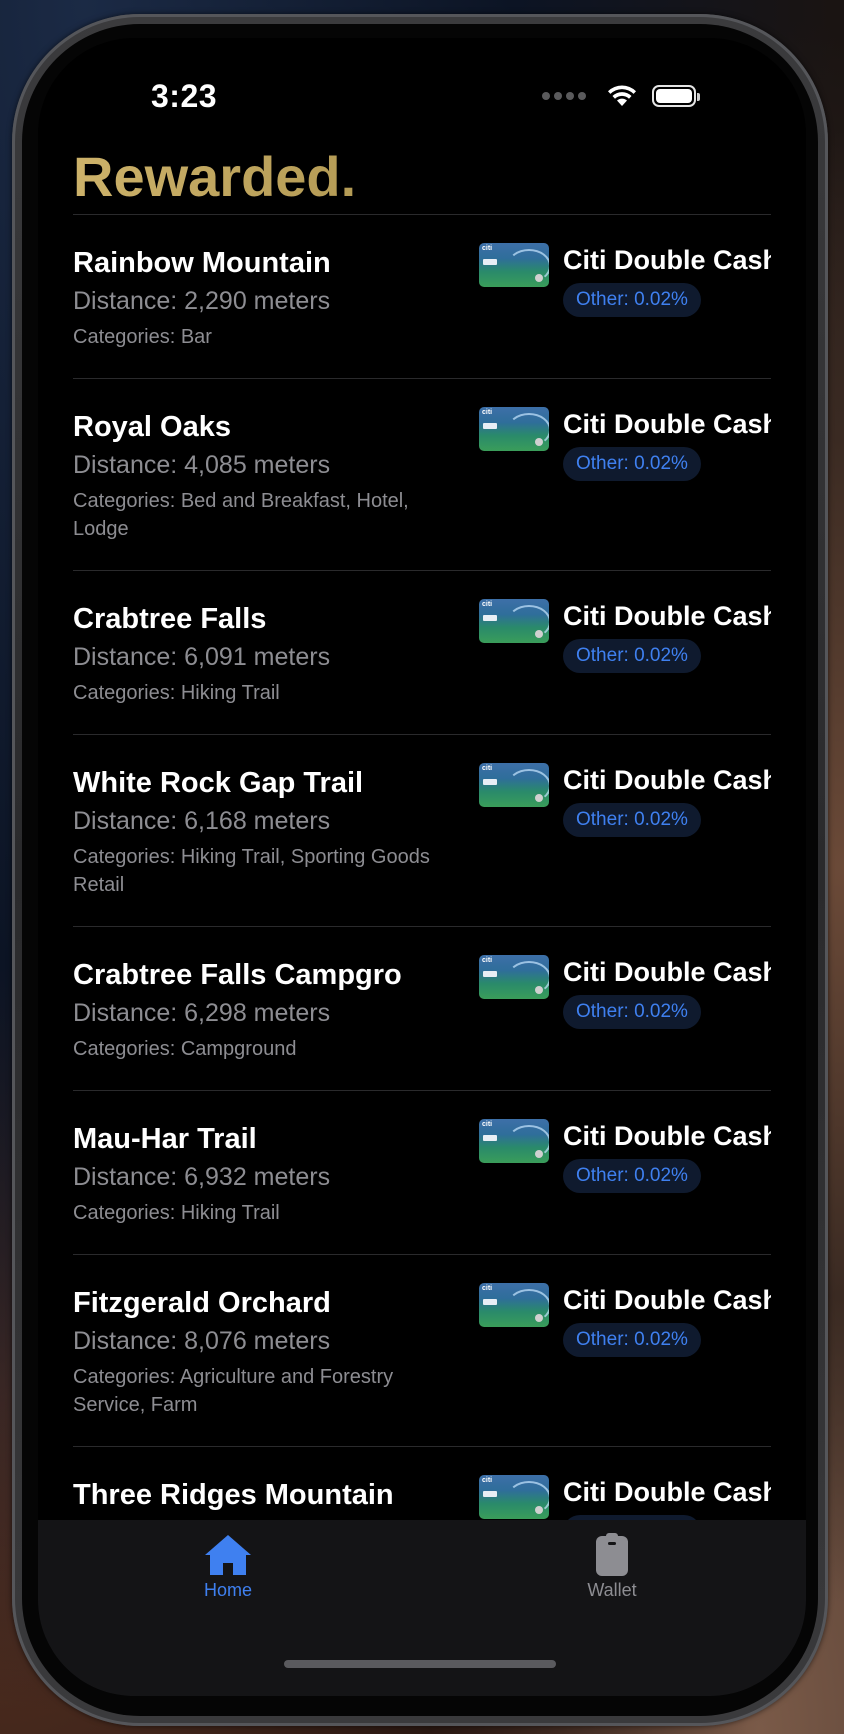  Describe the element at coordinates (233, 1495) in the screenshot. I see `place-name: Three Ridges Mountain` at that location.